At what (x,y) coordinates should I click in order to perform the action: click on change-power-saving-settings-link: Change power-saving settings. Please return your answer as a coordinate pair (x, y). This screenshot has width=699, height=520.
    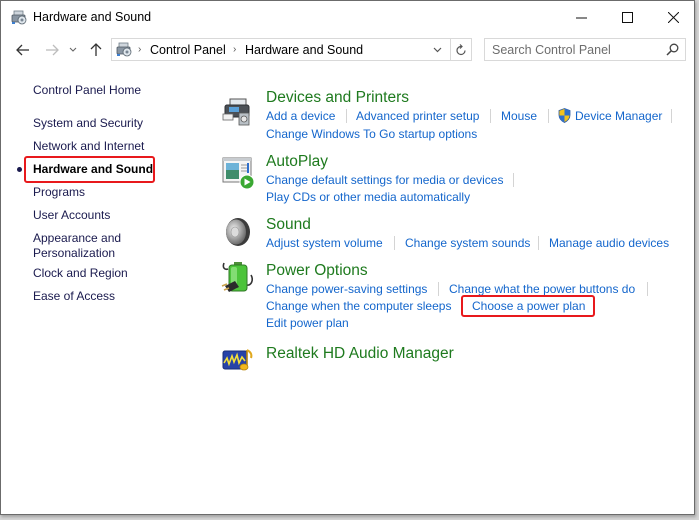
    Looking at the image, I should click on (346, 289).